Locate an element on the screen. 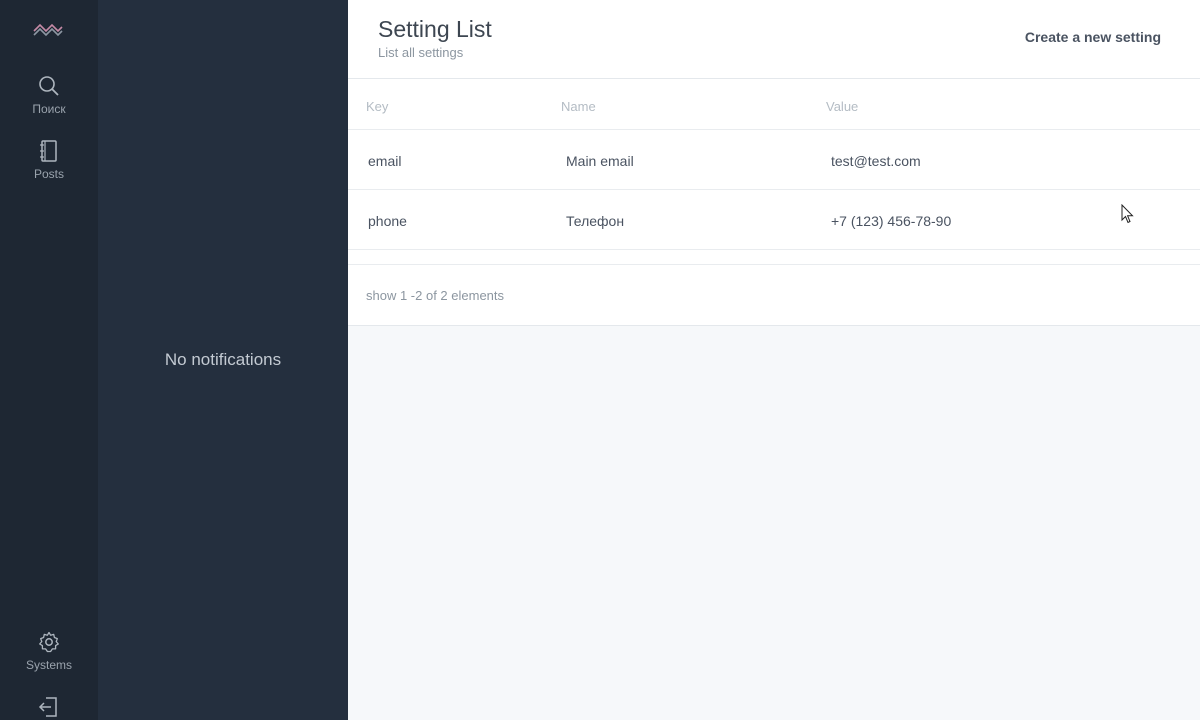 Image resolution: width=1200 pixels, height=720 pixels. table-footer: show 1 -2 of 2 elements is located at coordinates (774, 295).